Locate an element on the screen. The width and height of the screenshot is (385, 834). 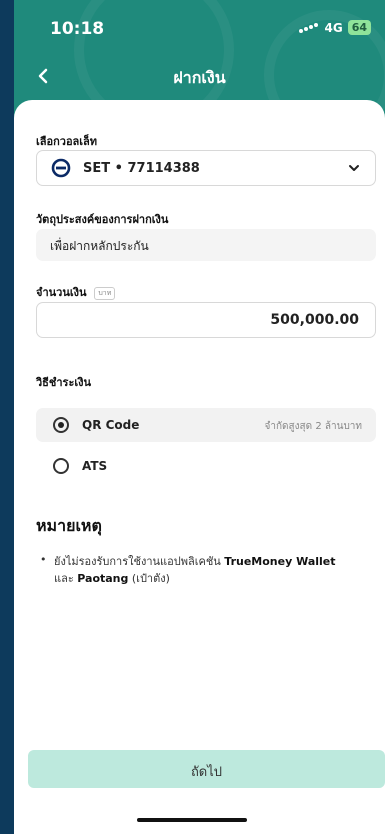
radio-selected-icon is located at coordinates (61, 425).